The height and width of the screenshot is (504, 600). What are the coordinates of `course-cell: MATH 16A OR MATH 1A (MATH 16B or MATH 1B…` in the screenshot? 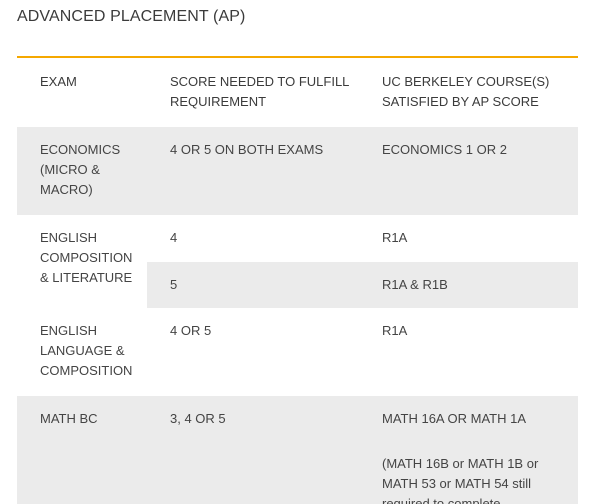 It's located at (468, 450).